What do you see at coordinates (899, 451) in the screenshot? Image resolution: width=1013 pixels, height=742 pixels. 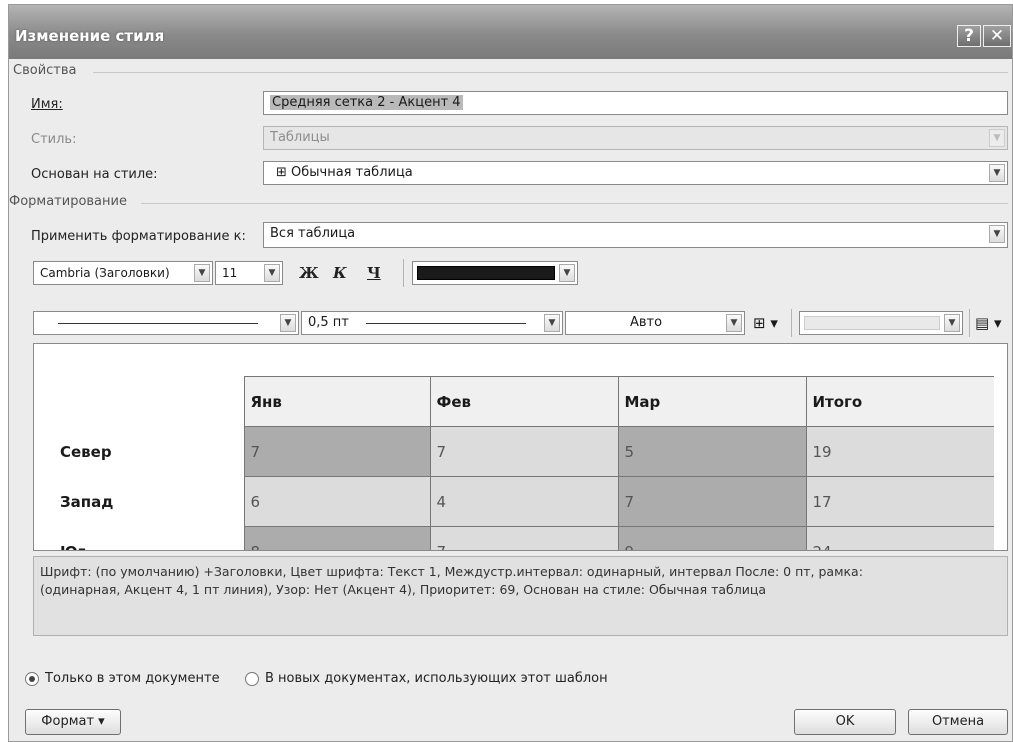 I see `table-cell: 19` at bounding box center [899, 451].